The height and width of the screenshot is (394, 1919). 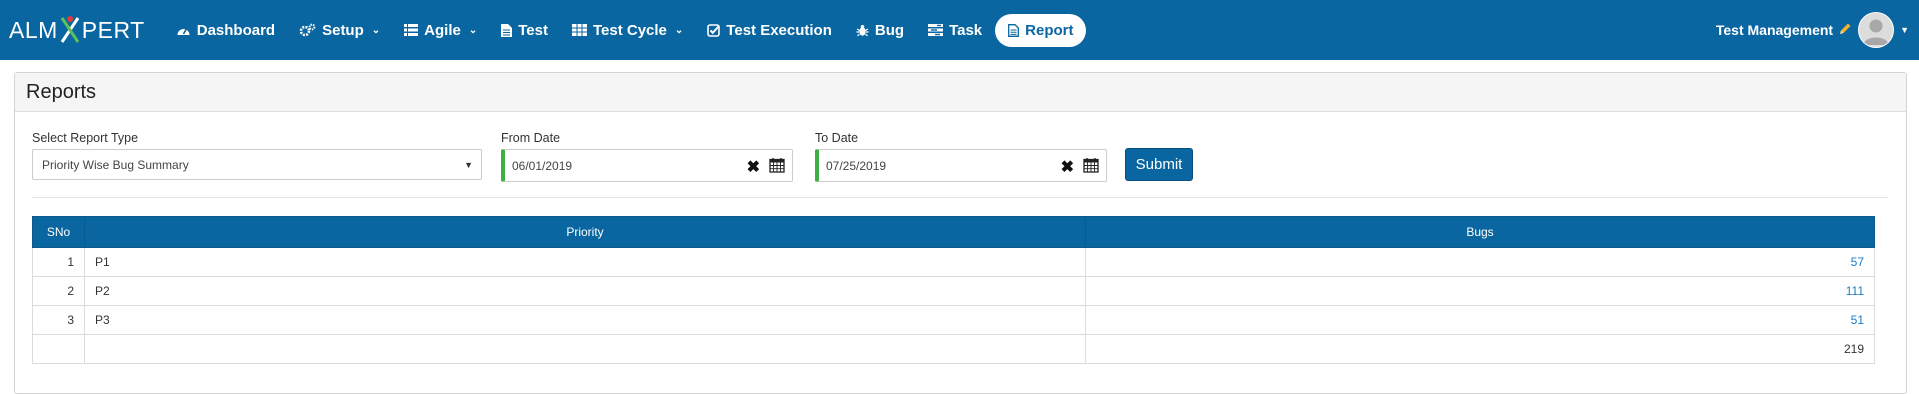 I want to click on nav-label: Setup, so click(x=343, y=30).